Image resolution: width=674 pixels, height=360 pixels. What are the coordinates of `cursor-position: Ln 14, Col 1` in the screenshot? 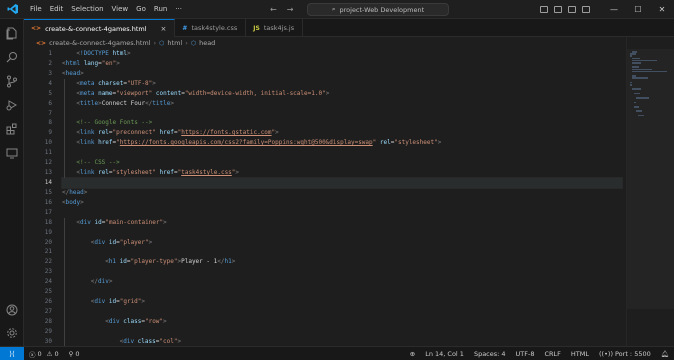 It's located at (444, 354).